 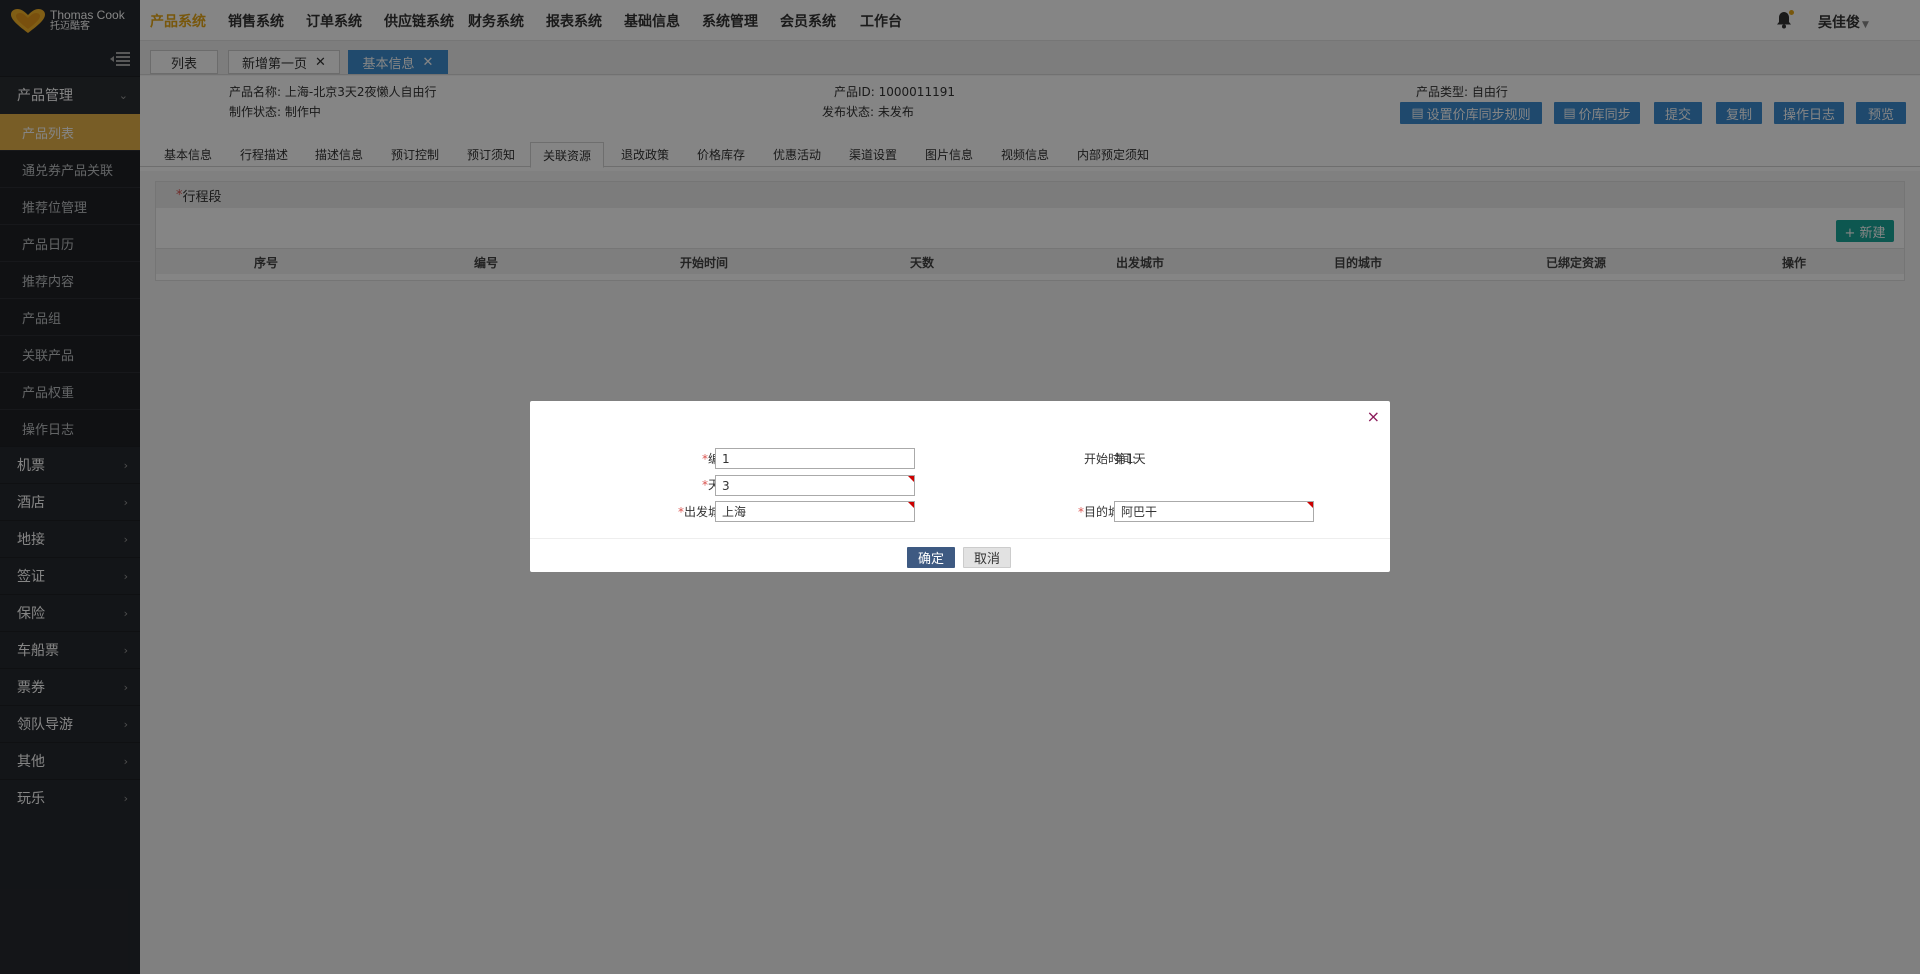 I want to click on destination-city-input: 阿巴干, so click(x=1214, y=511).